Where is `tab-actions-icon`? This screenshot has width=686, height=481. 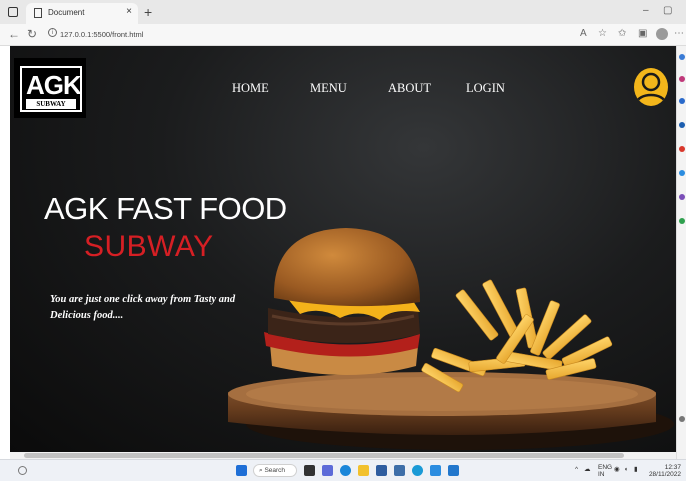 tab-actions-icon is located at coordinates (13, 12).